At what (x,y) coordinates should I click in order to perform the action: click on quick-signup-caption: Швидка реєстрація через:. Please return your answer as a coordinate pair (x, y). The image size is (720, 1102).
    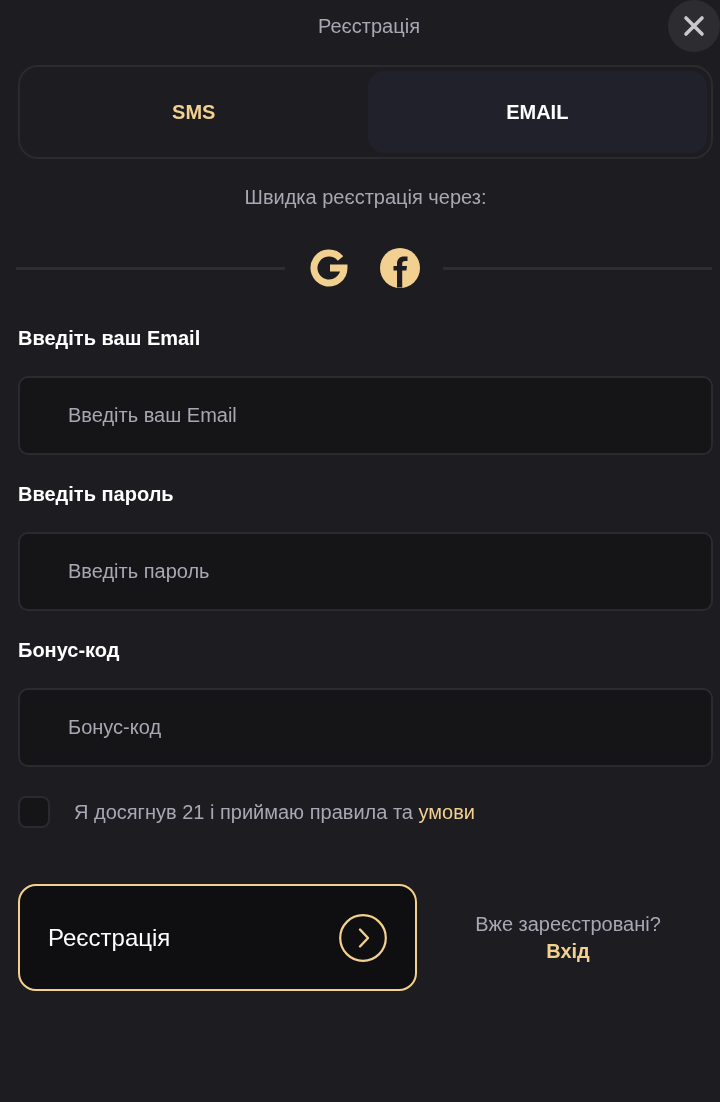
    Looking at the image, I should click on (365, 197).